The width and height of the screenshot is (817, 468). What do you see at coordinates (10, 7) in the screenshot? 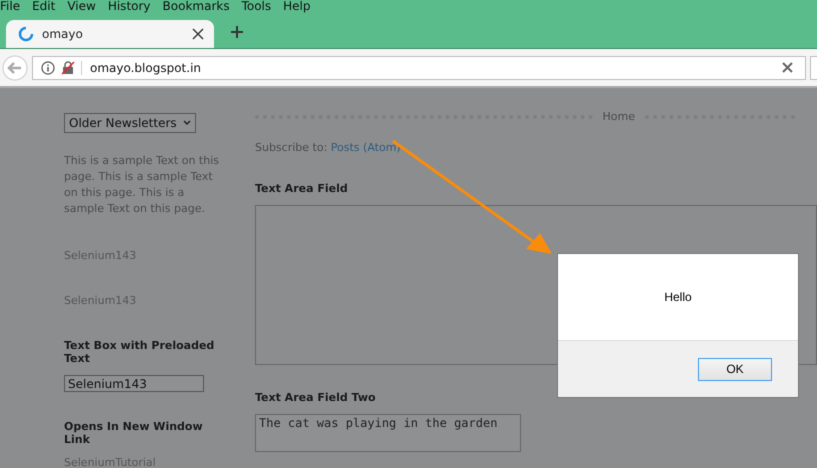
I see `menu-item: File` at bounding box center [10, 7].